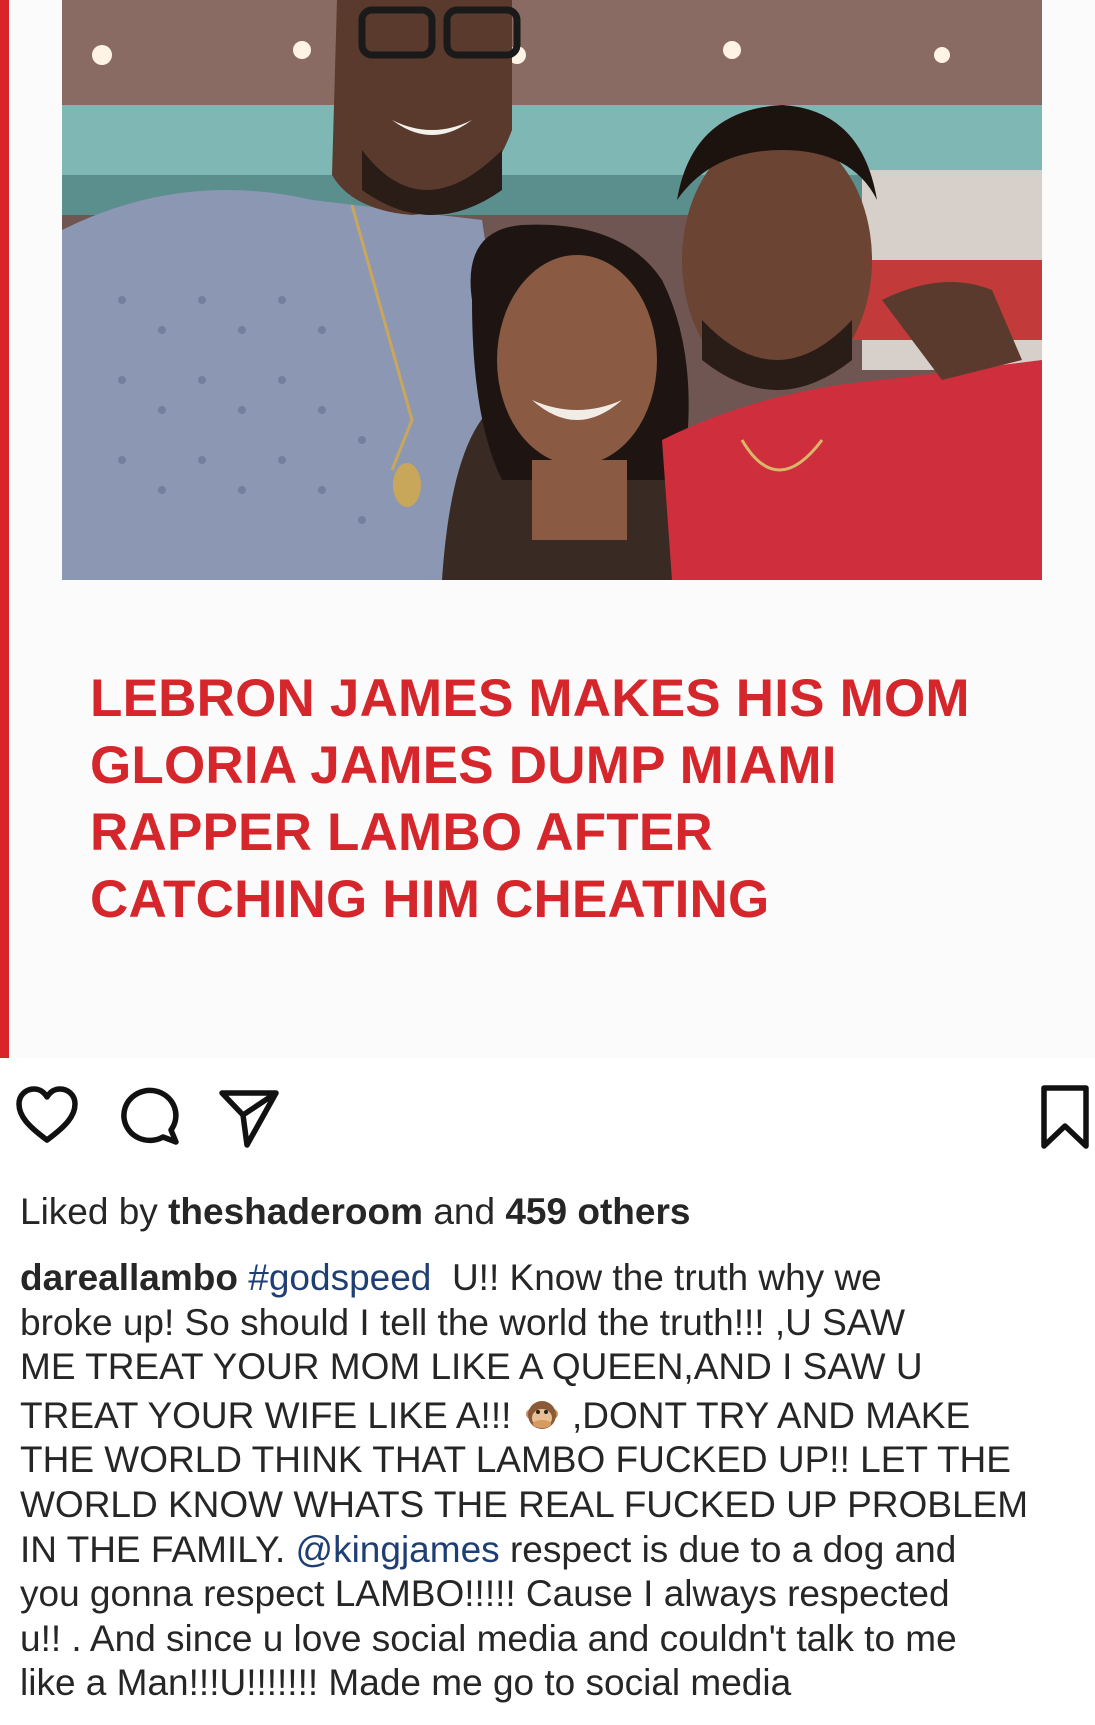  What do you see at coordinates (47, 1115) in the screenshot?
I see `heart-icon` at bounding box center [47, 1115].